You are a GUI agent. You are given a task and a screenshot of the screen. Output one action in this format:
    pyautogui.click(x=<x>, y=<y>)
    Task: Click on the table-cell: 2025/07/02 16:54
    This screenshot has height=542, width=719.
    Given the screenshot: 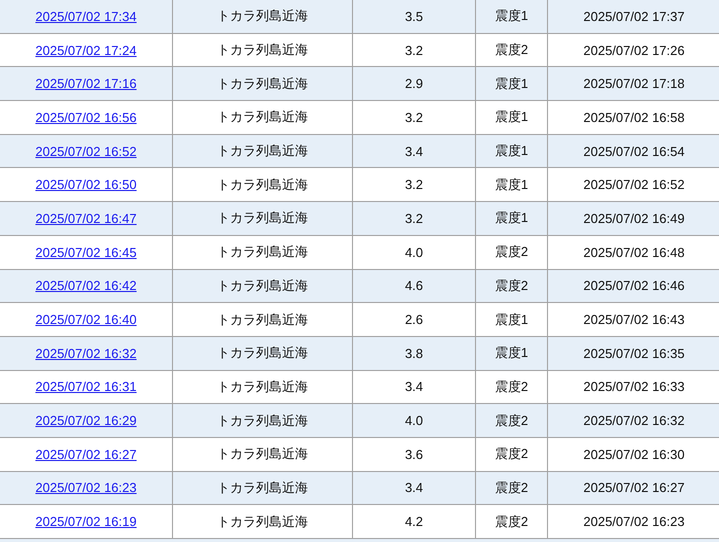 What is the action you would take?
    pyautogui.click(x=634, y=151)
    